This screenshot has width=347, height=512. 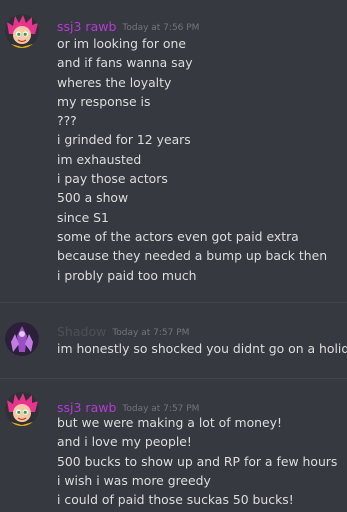 I want to click on message-line: because they needed a bump up back then, so click(x=192, y=256).